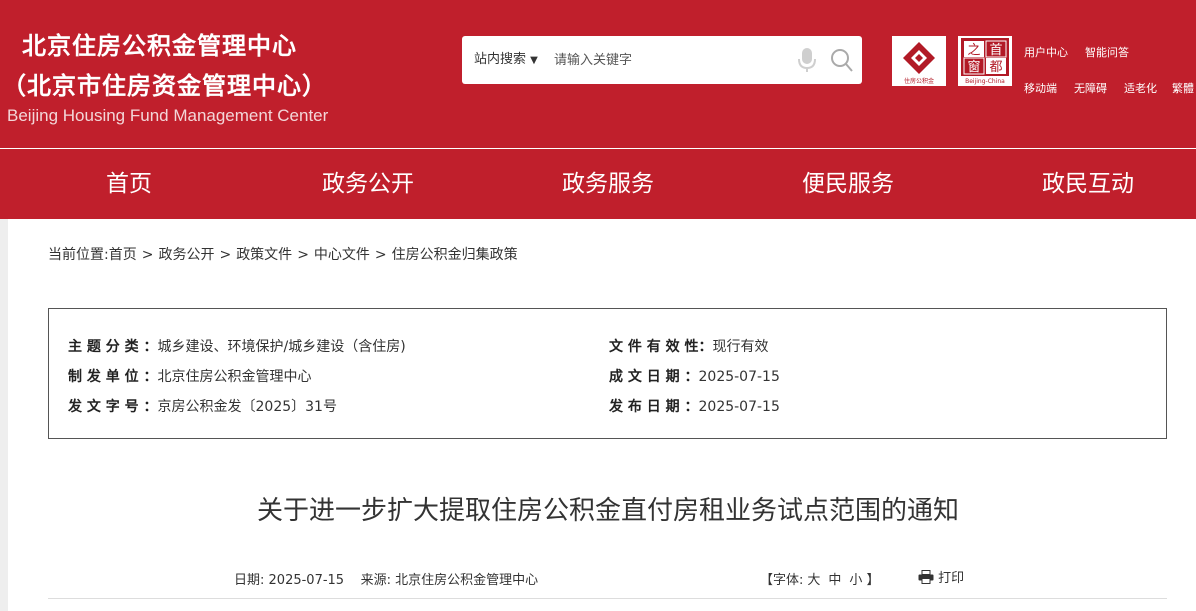 The height and width of the screenshot is (611, 1196). What do you see at coordinates (342, 255) in the screenshot?
I see `breadcrumb-center-documents: 中心文件` at bounding box center [342, 255].